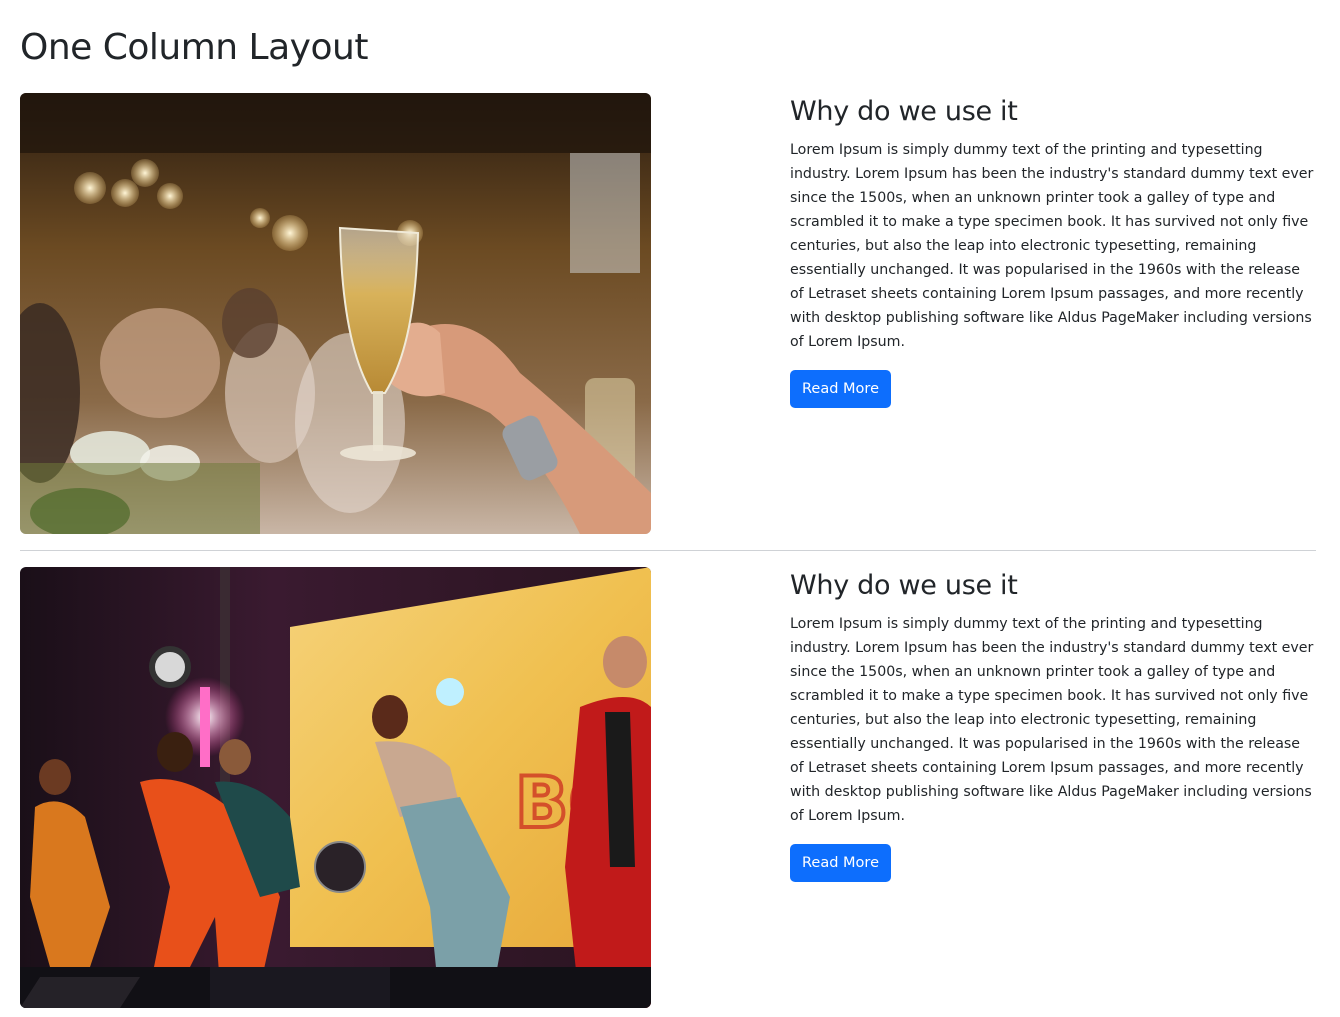 This screenshot has height=1017, width=1340. I want to click on page-title: One Column Layout, so click(194, 47).